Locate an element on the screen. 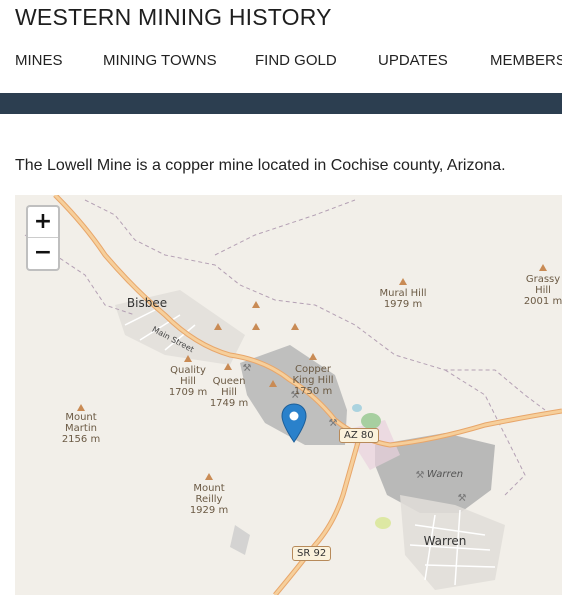  area-label-warren: Warren is located at coordinates (445, 474).